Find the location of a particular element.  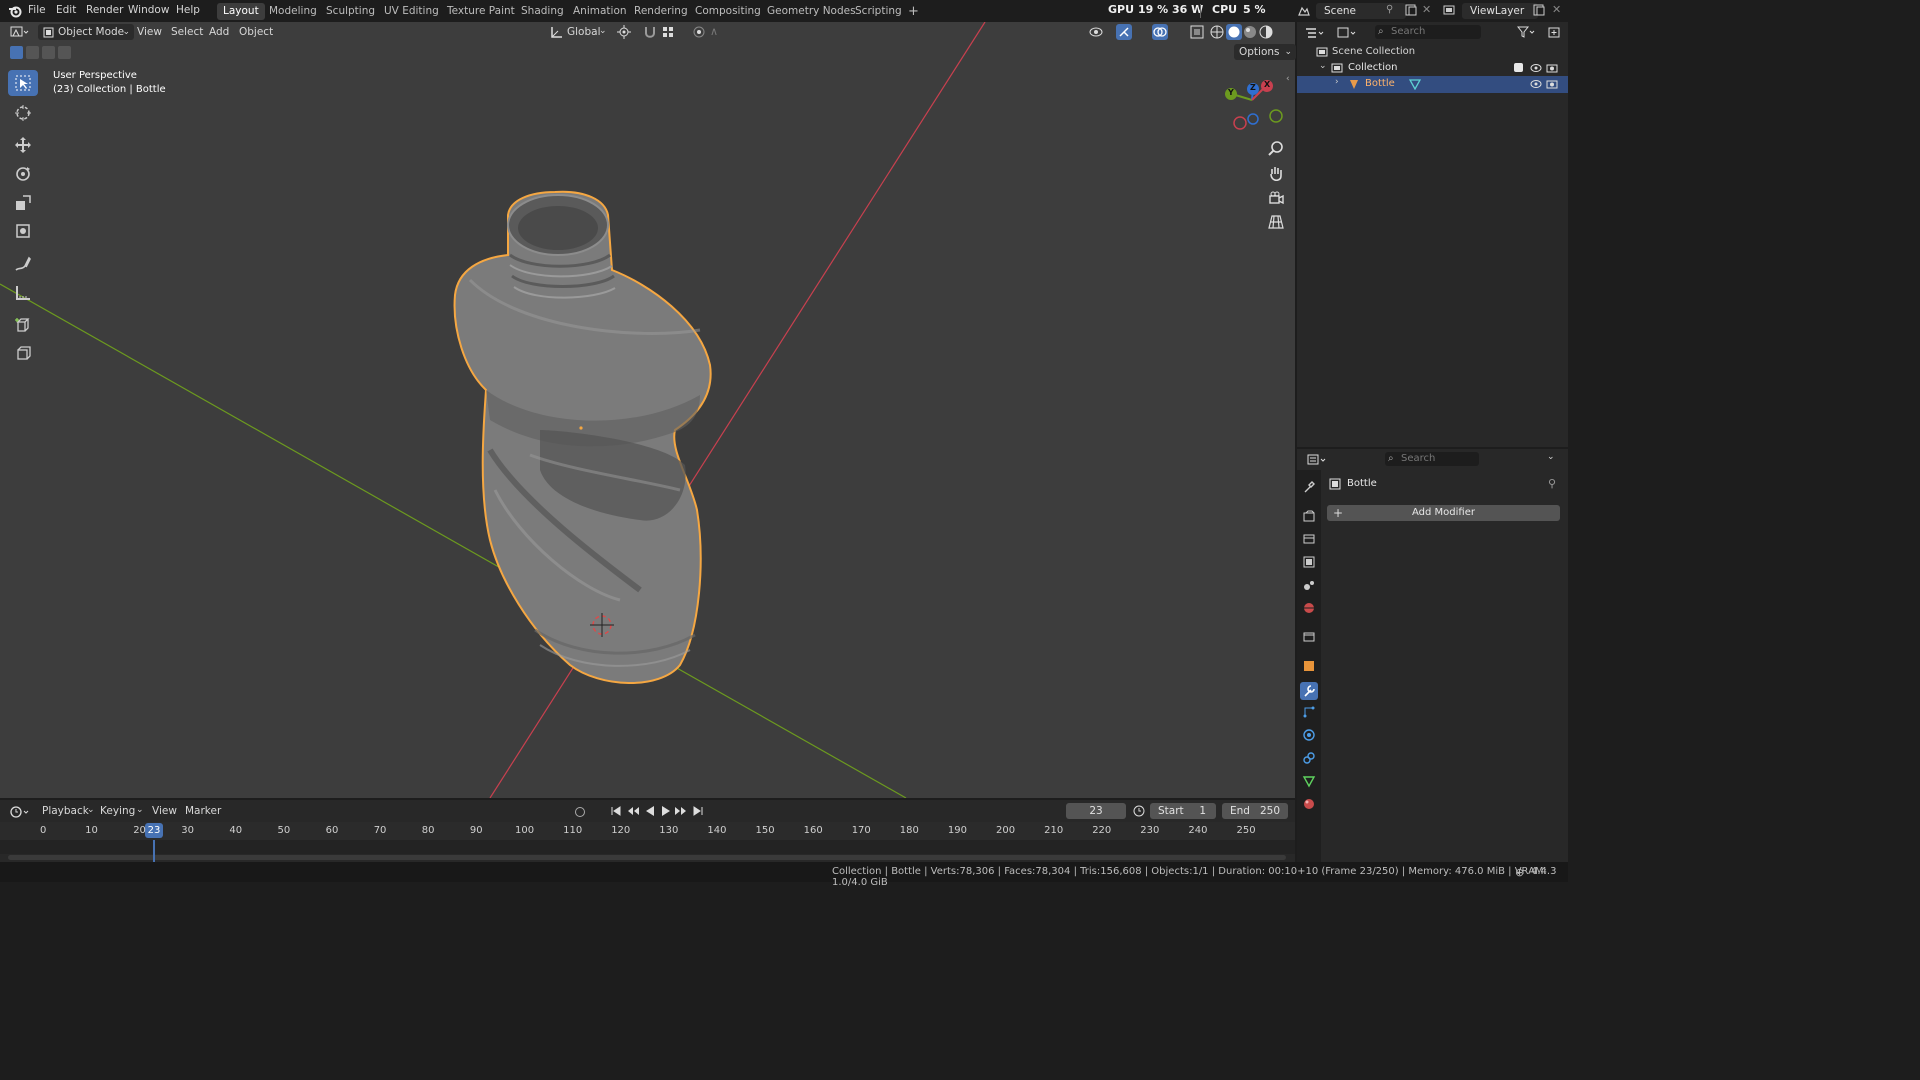

display-mode-icon is located at coordinates (1347, 34).